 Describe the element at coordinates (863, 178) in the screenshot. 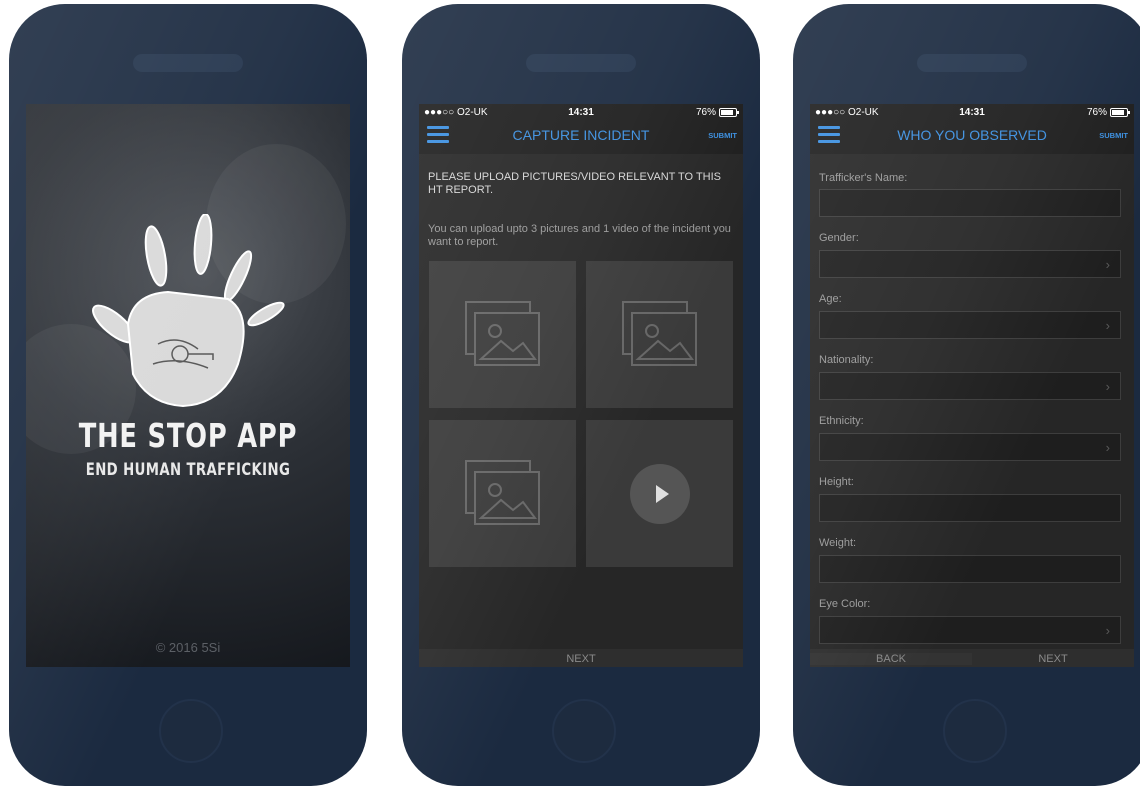

I see `trafficker-name-label: Trafficker's Name:` at that location.